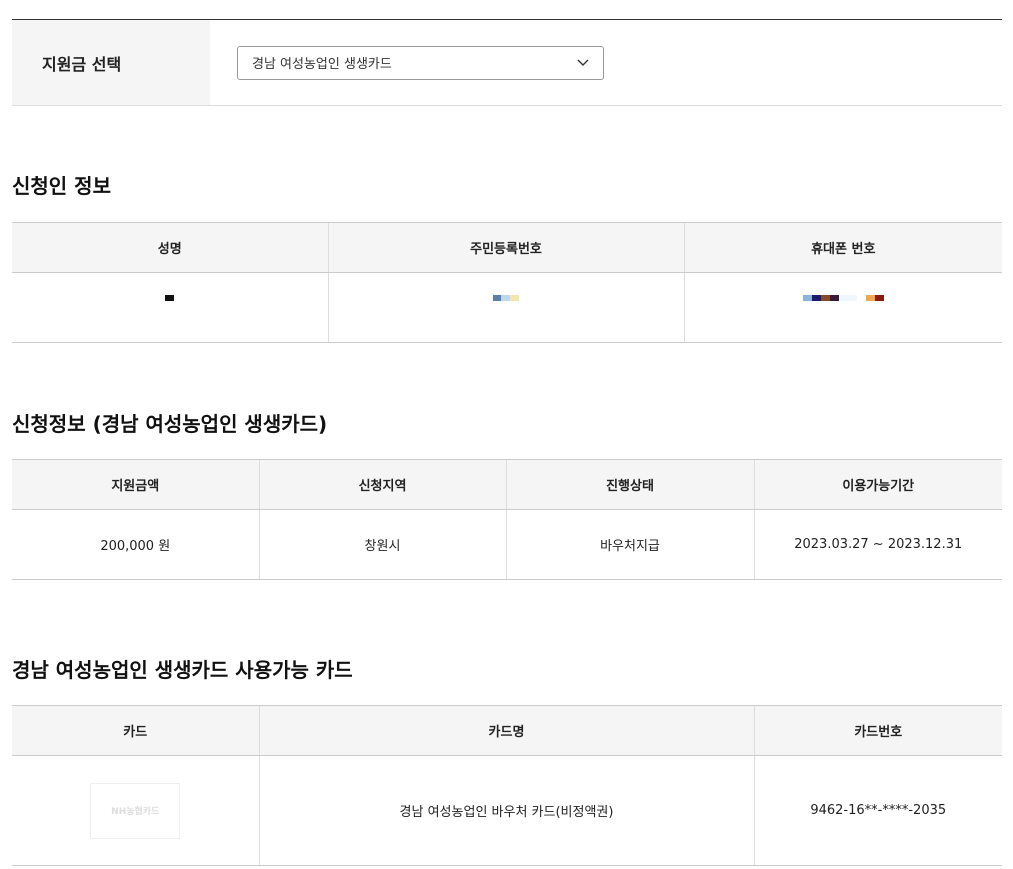 The image size is (1013, 869). I want to click on chevron-down-icon, so click(583, 62).